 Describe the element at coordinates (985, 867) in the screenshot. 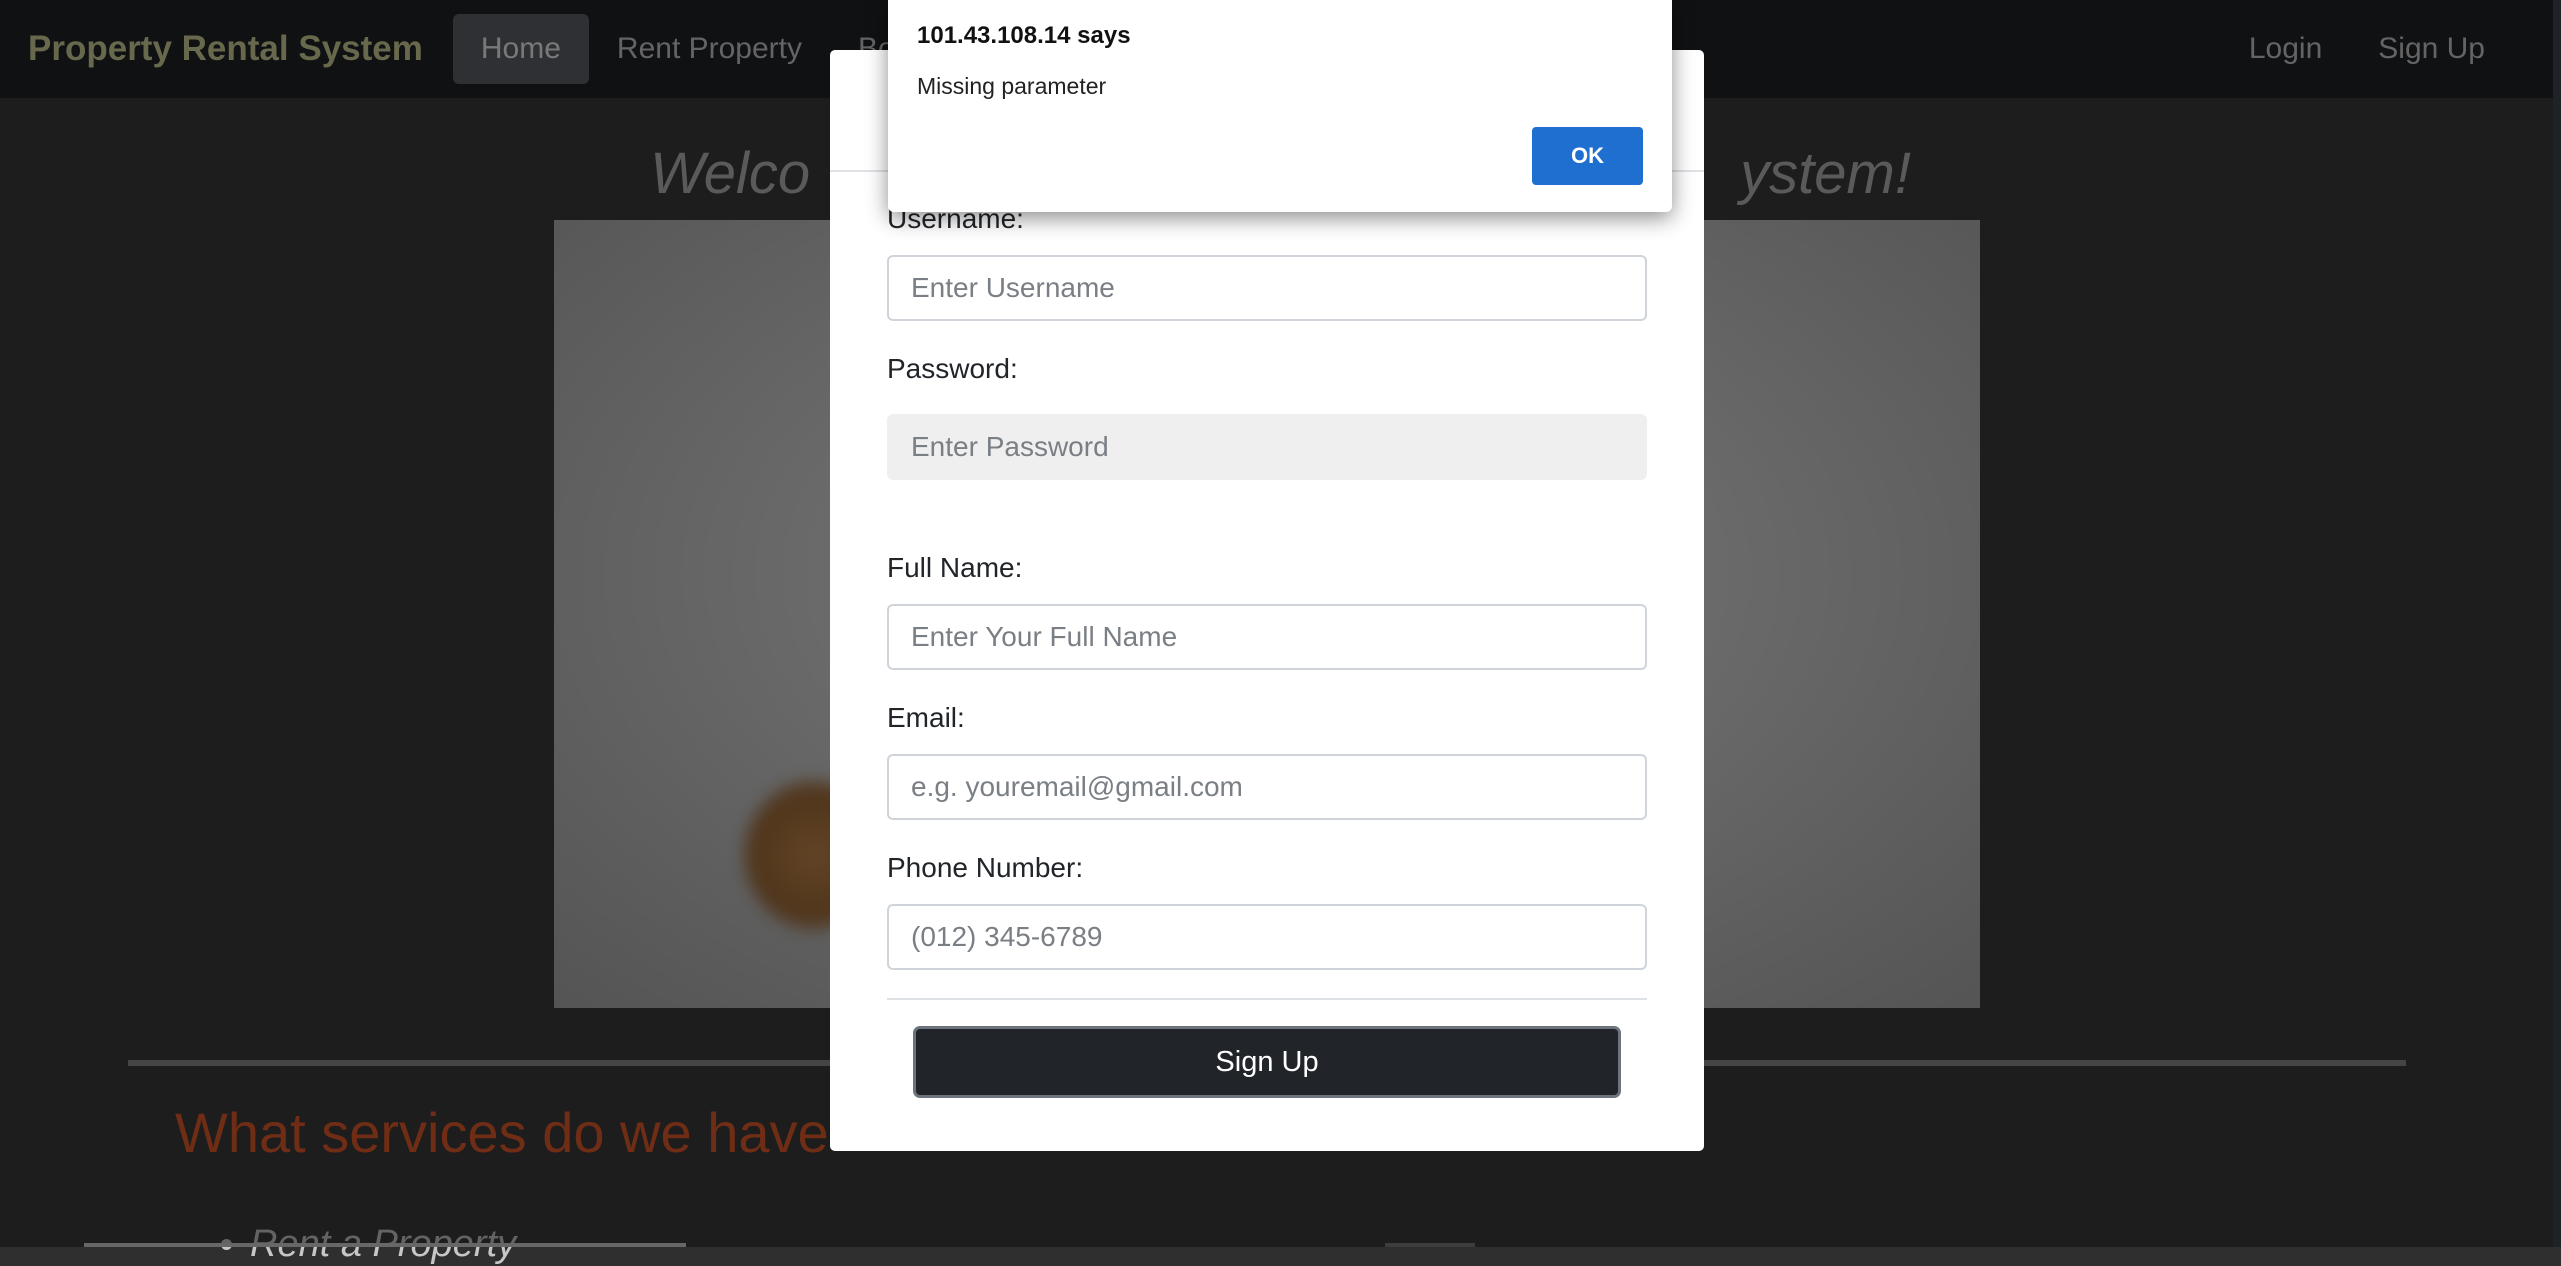

I see `phone-label: Phone Number:` at that location.